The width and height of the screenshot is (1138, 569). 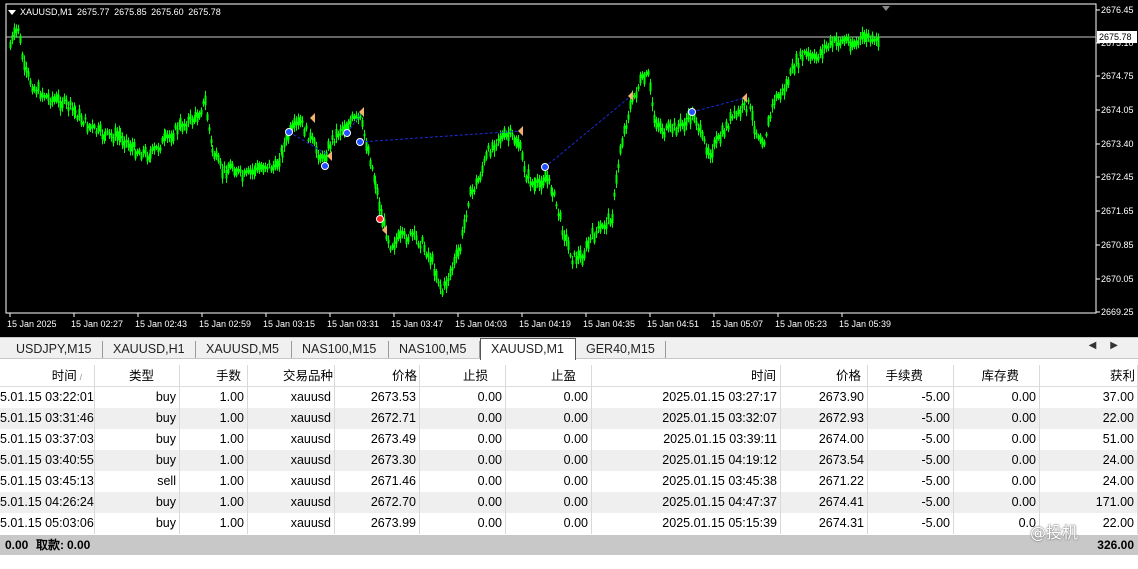 What do you see at coordinates (824, 375) in the screenshot?
I see `col-header-close-price: 价格` at bounding box center [824, 375].